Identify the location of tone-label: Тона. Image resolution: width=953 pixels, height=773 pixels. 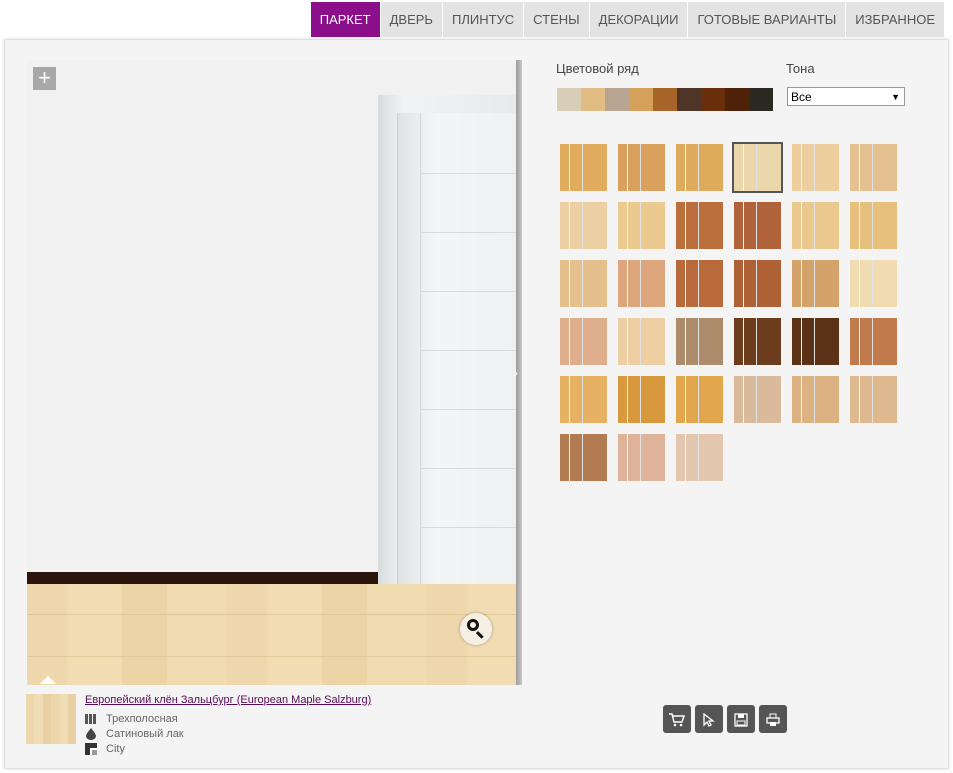
(800, 68).